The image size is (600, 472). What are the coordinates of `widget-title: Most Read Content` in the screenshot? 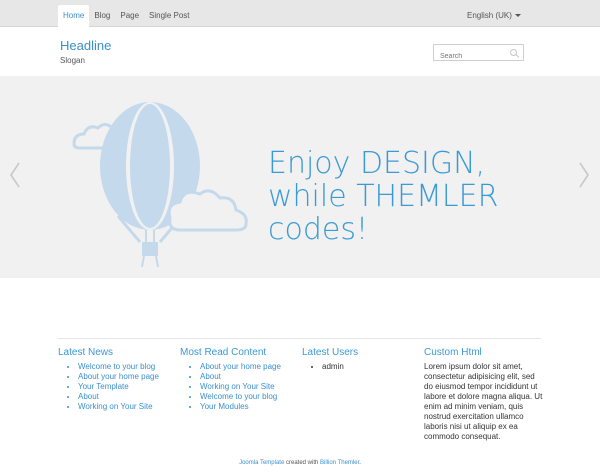 It's located at (223, 352).